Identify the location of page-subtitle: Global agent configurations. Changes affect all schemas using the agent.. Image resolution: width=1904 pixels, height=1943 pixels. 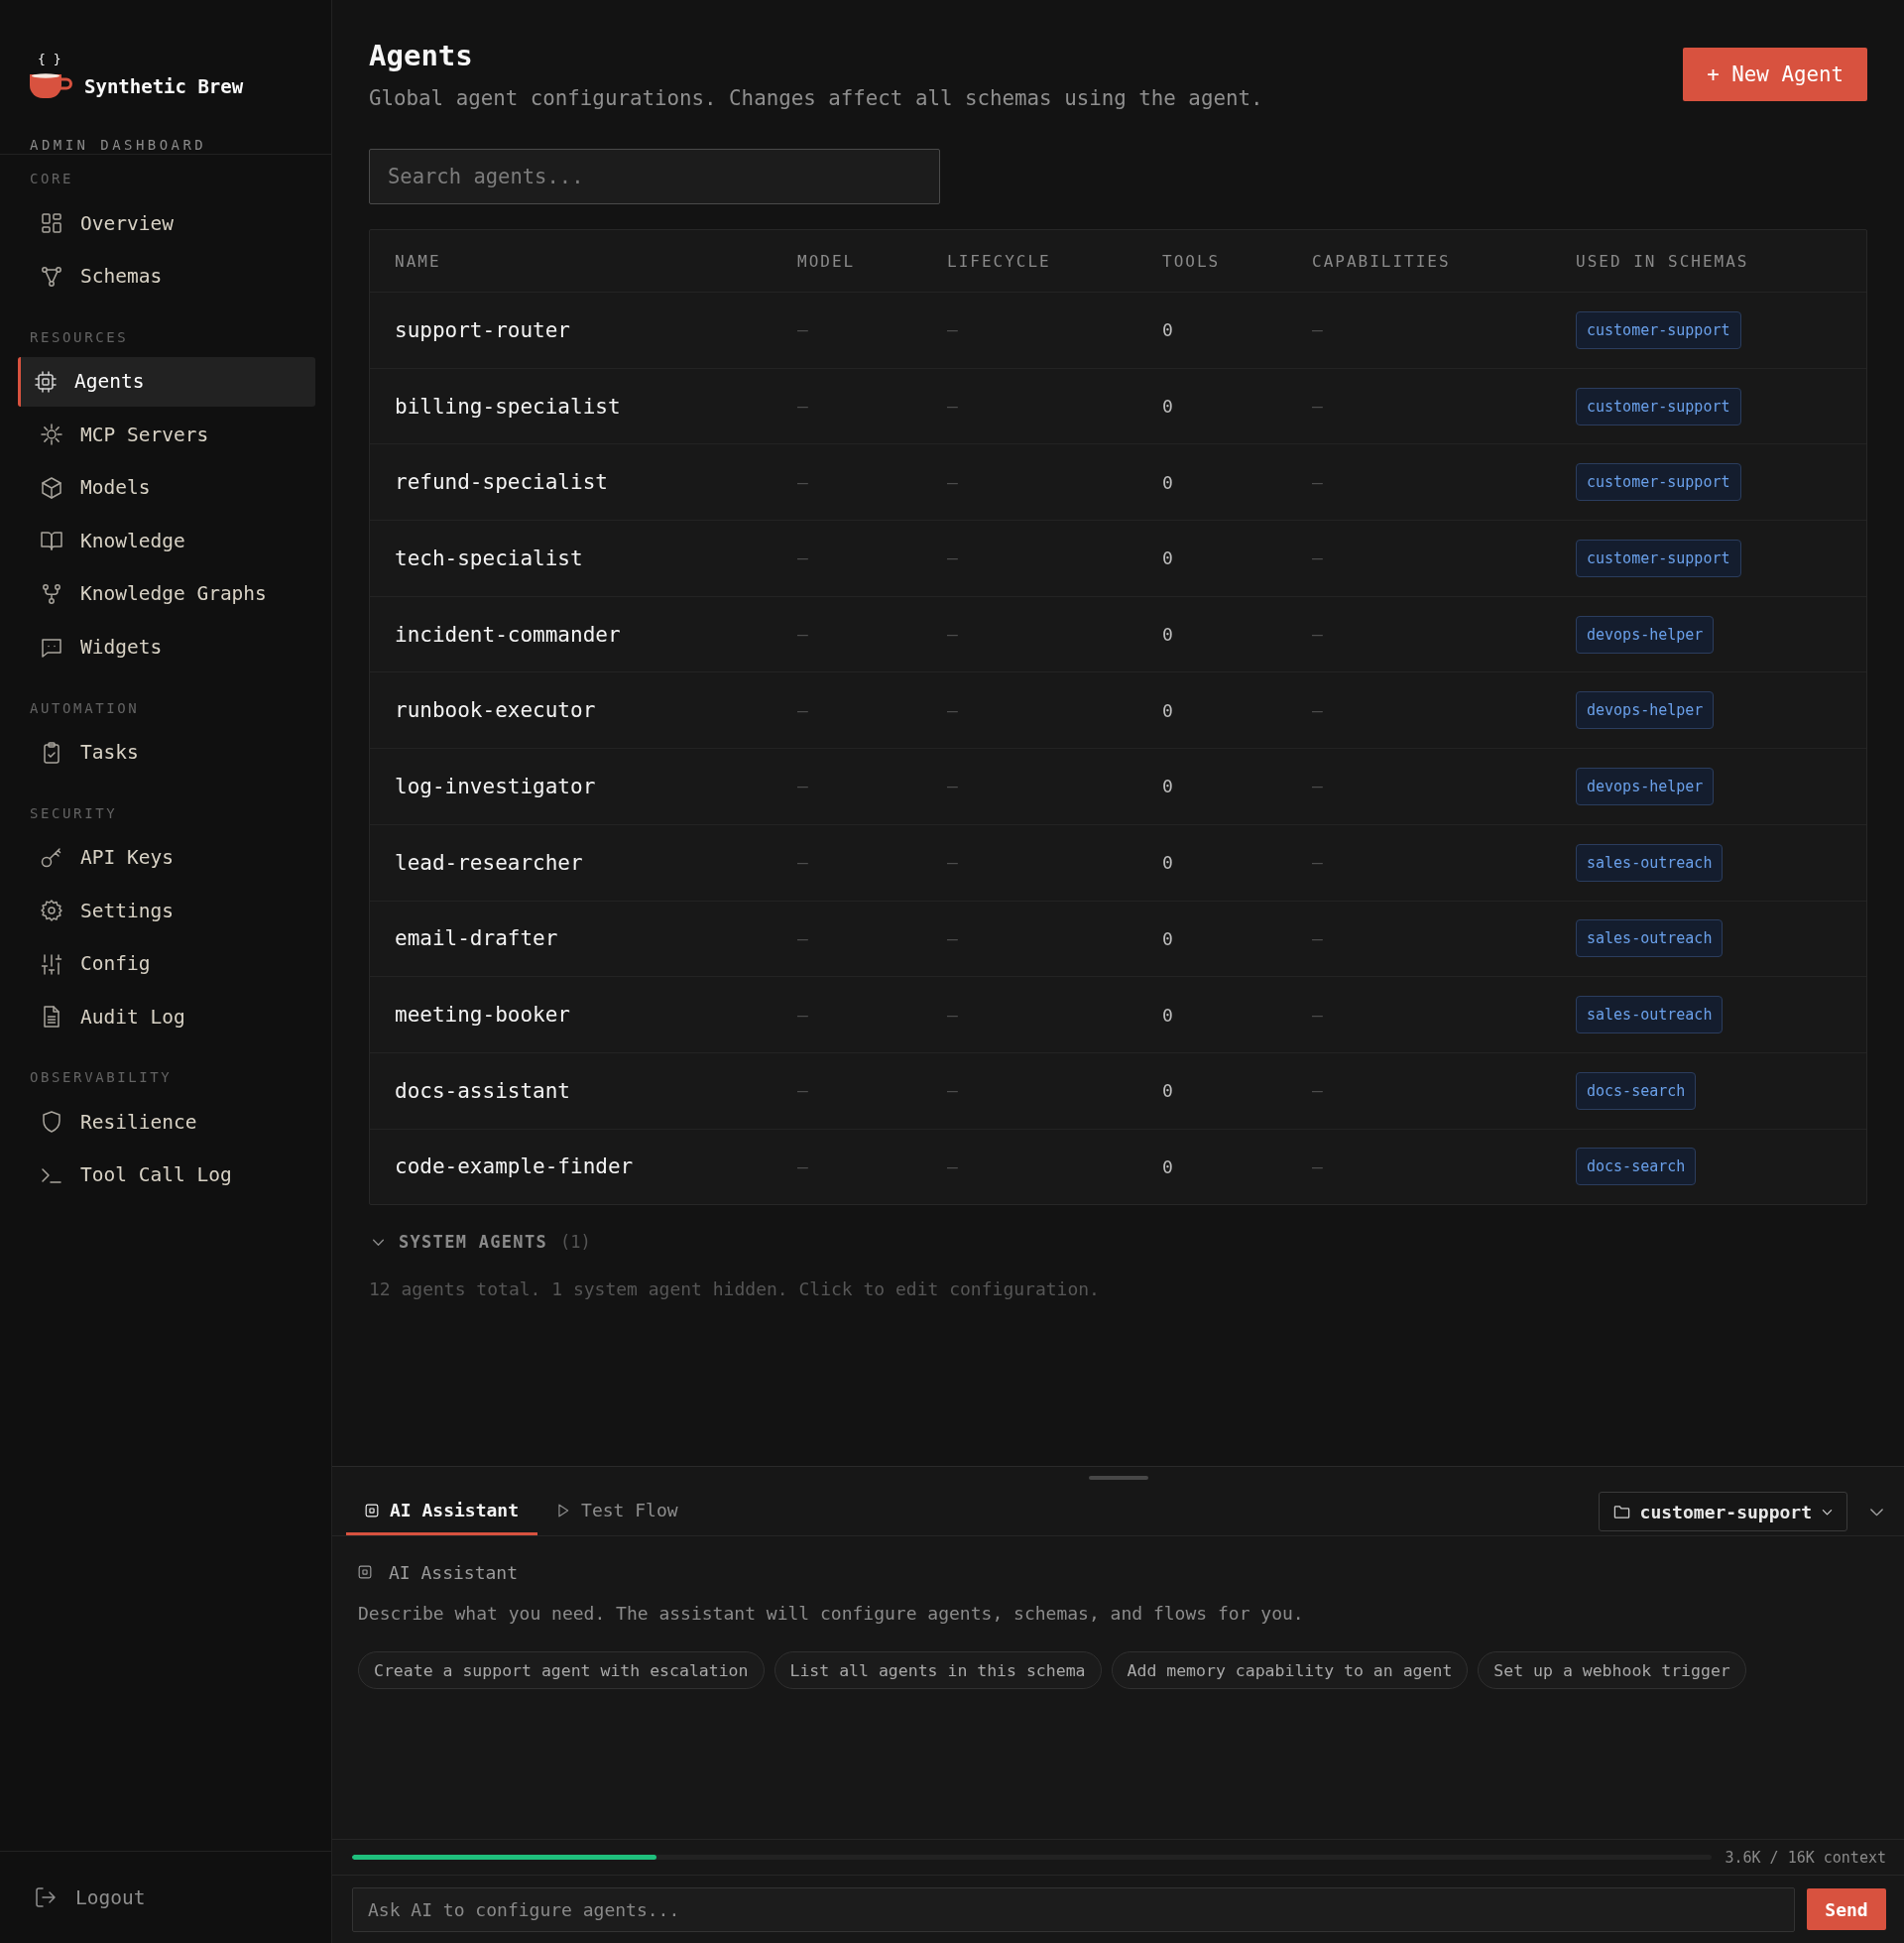
(816, 99).